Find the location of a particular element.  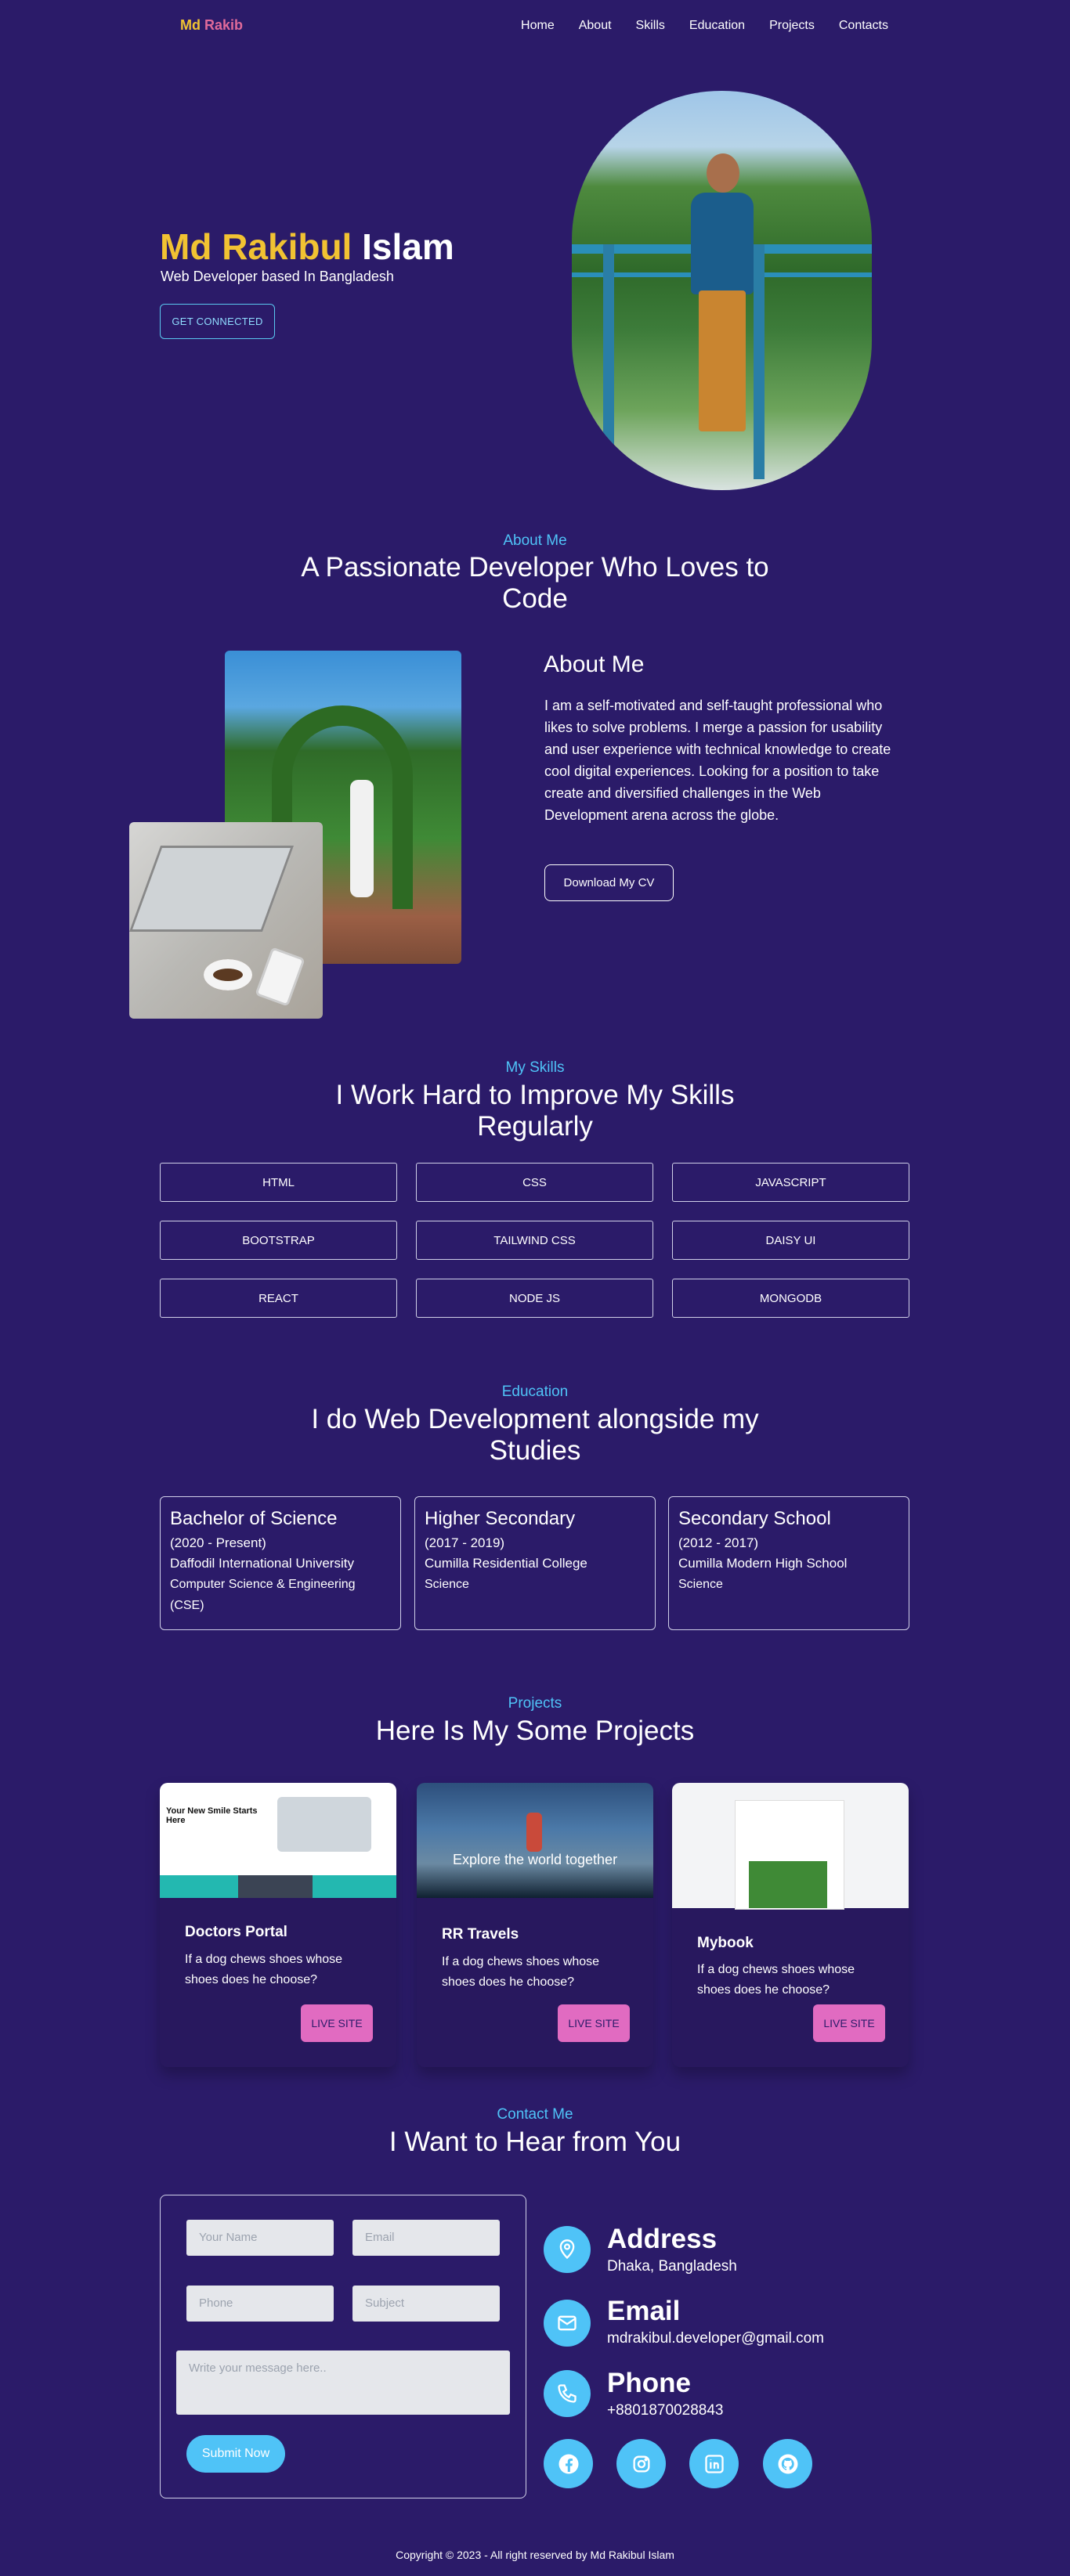

project-screenshot: Your New Smile Starts Here is located at coordinates (278, 1841).